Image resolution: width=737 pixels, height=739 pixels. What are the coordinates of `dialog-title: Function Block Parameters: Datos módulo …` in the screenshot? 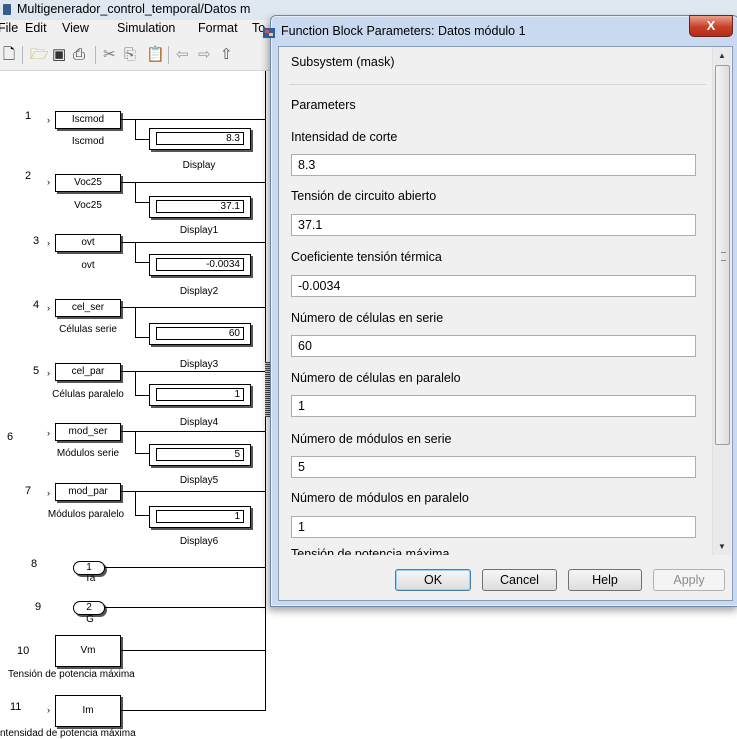 It's located at (403, 31).